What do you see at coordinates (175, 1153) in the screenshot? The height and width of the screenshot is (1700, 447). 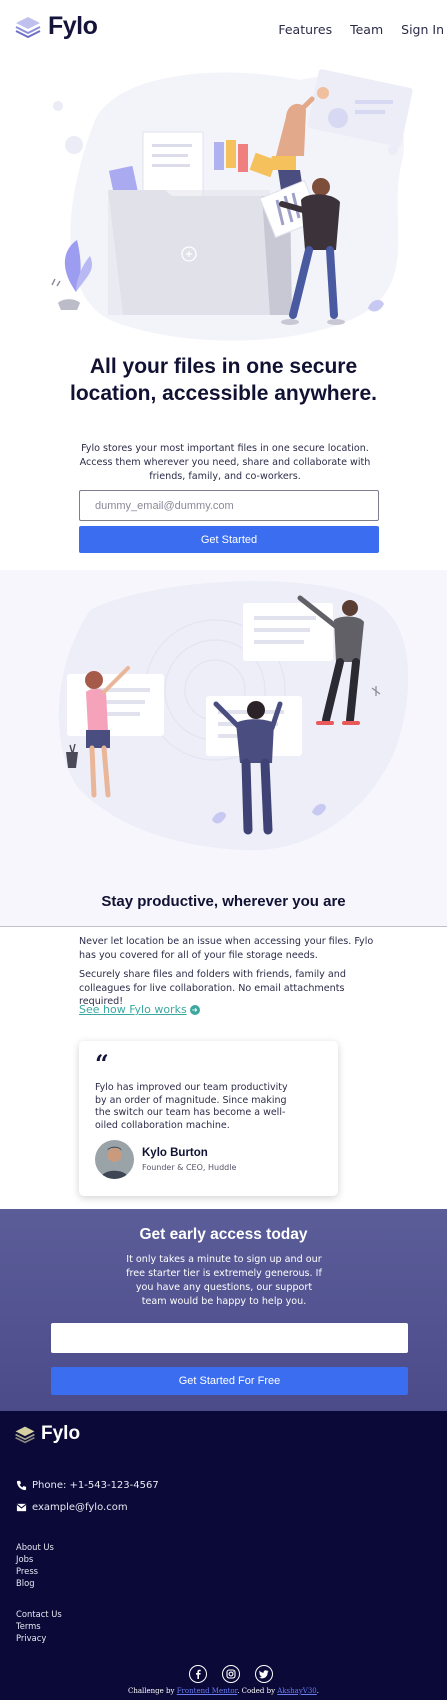 I see `testimonial-name: Kylo Burton` at bounding box center [175, 1153].